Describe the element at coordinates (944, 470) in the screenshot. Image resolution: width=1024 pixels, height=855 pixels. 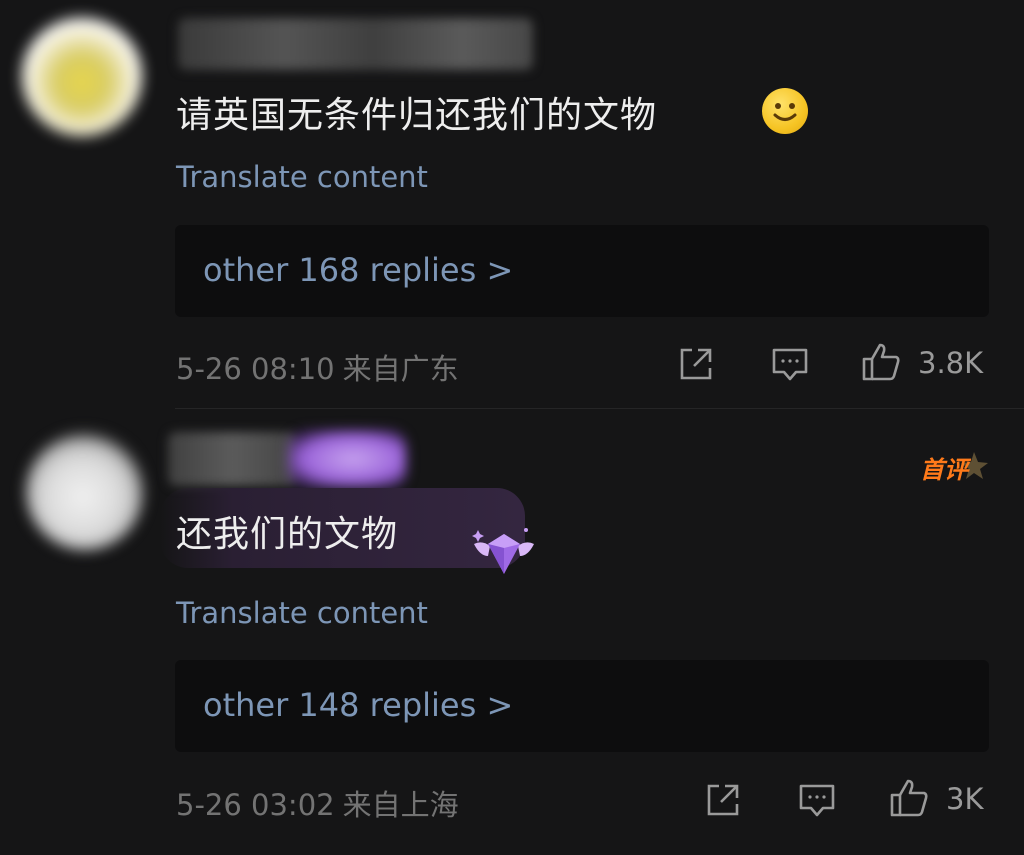
I see `first-comment-label: 首评` at that location.